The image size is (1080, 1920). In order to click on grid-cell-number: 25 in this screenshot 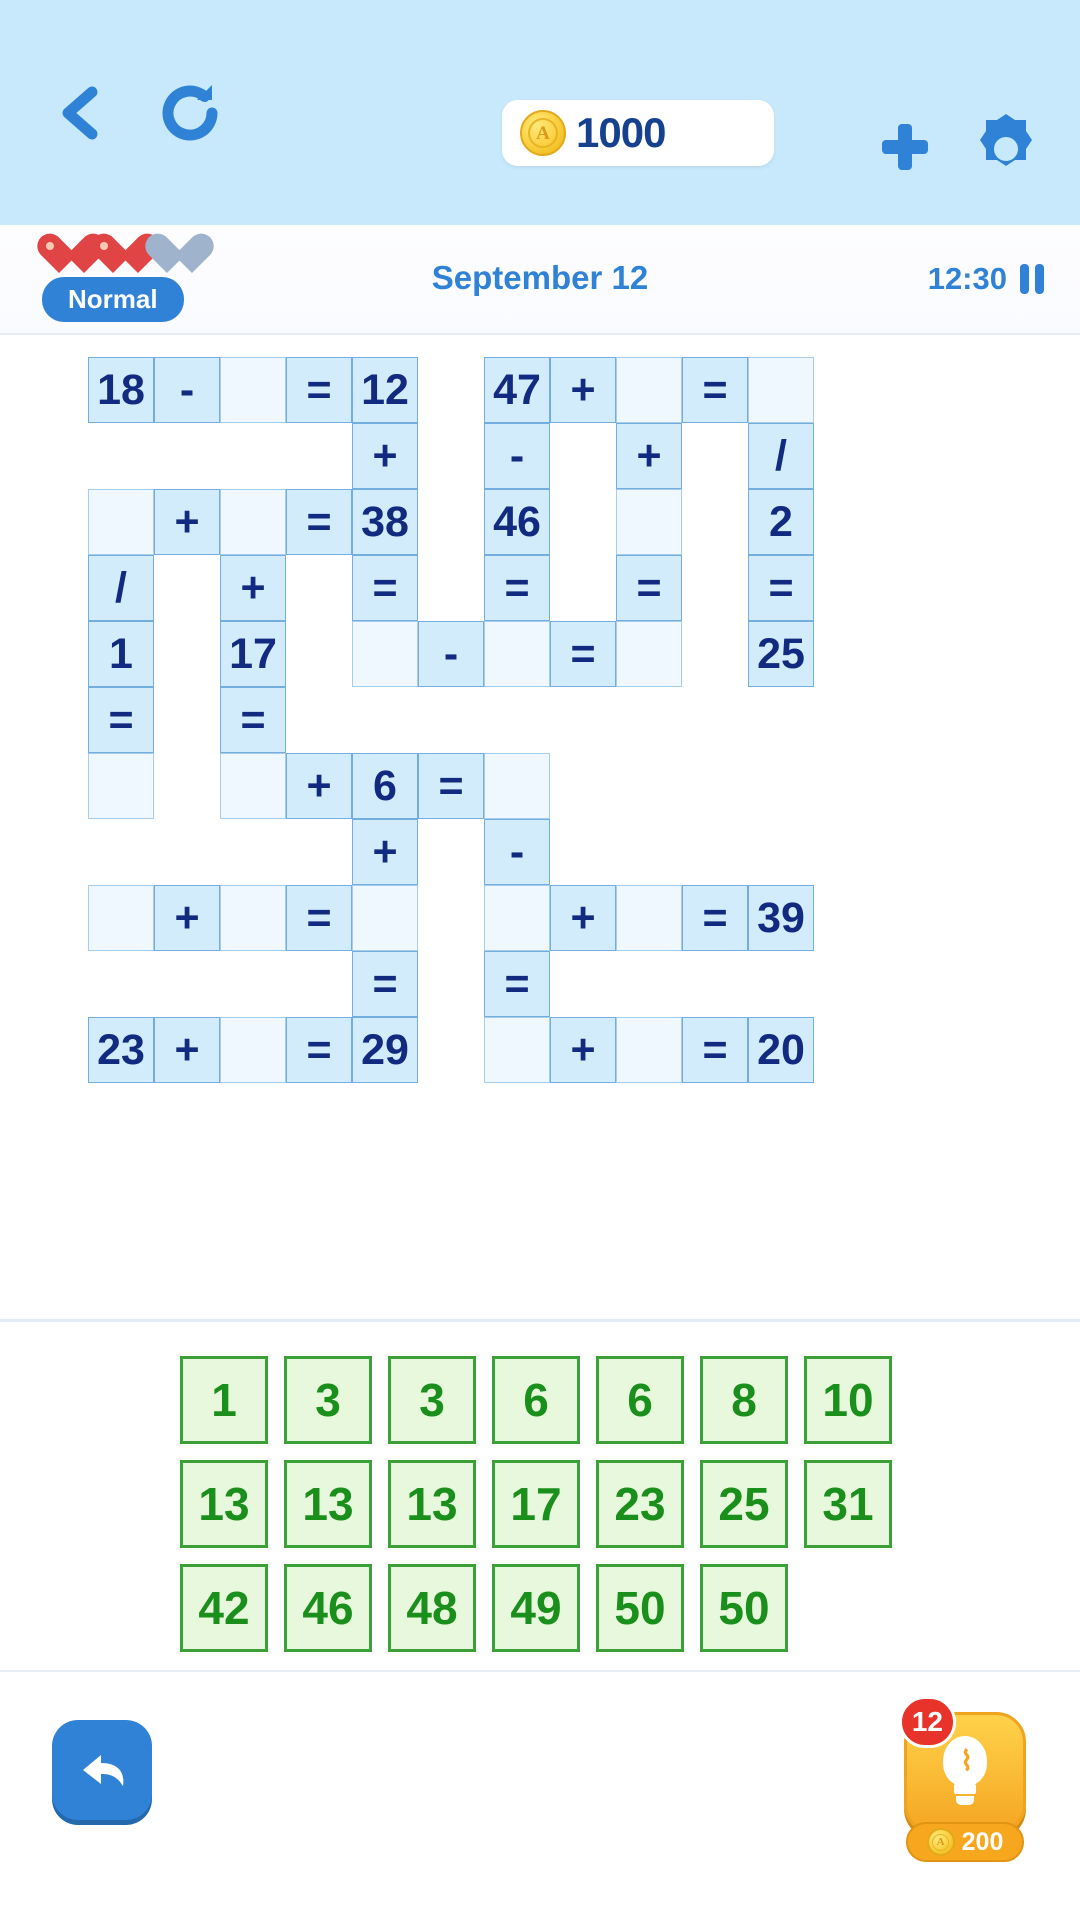, I will do `click(781, 654)`.